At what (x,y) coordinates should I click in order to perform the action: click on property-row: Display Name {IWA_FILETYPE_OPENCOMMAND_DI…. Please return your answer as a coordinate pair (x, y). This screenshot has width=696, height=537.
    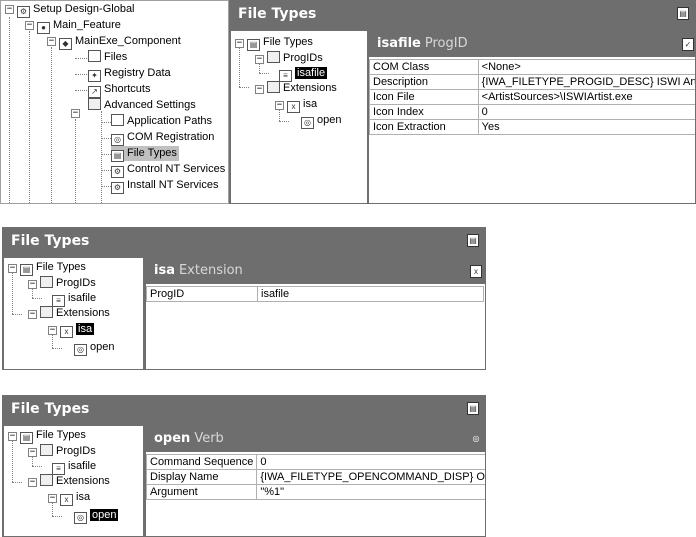
    Looking at the image, I should click on (315, 477).